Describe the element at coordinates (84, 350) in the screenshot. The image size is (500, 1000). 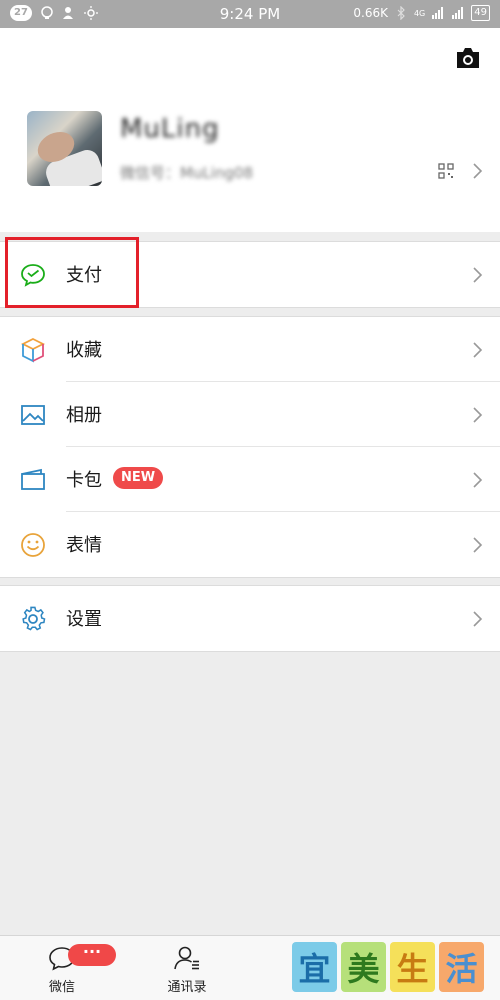
I see `menu-label-favorites: 收藏` at that location.